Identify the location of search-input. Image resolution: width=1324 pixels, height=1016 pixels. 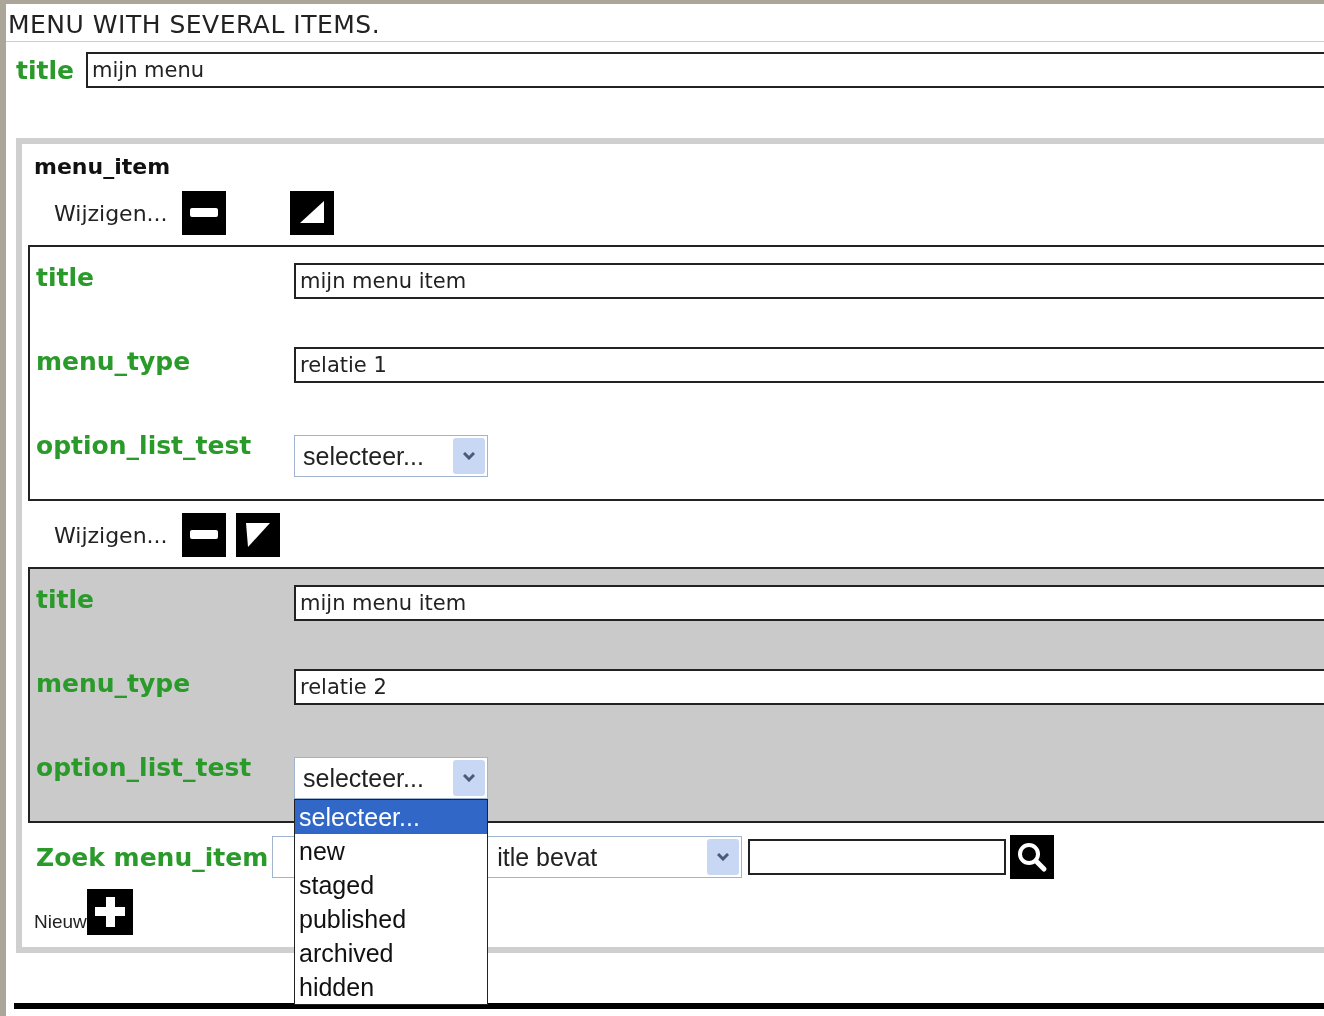
(877, 857).